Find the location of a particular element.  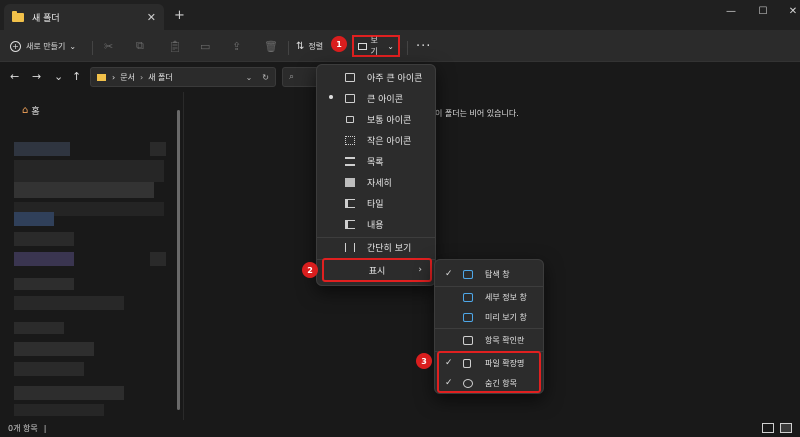

submenu-item-label: 탐색 창 is located at coordinates (497, 274).